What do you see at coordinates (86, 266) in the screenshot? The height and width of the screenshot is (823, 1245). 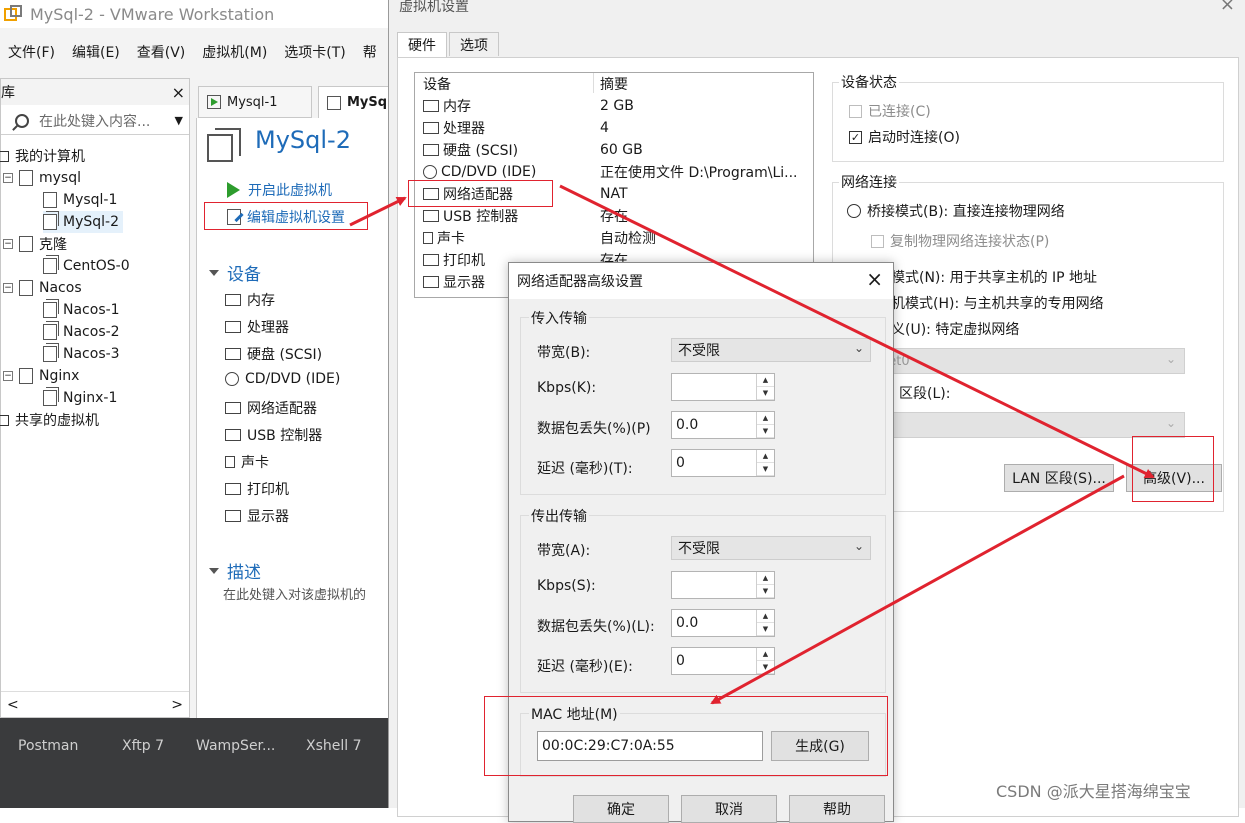 I see `tree-item-vm: CentOS-0` at bounding box center [86, 266].